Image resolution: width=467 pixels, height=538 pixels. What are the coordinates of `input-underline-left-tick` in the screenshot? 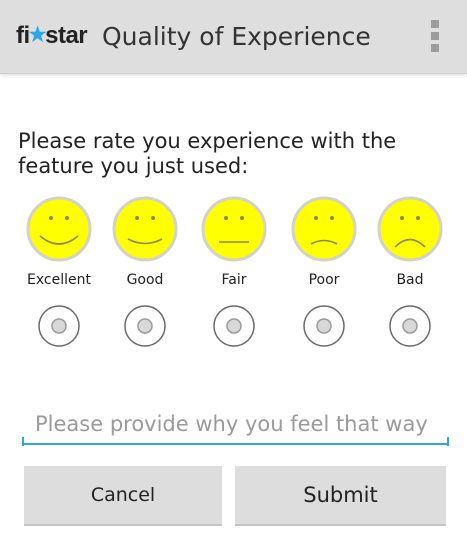 It's located at (23, 441).